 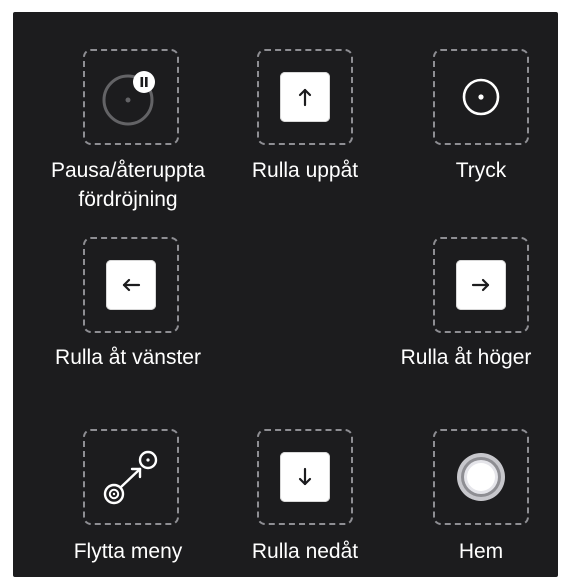 I want to click on pause-dwell-icon, so click(x=128, y=98).